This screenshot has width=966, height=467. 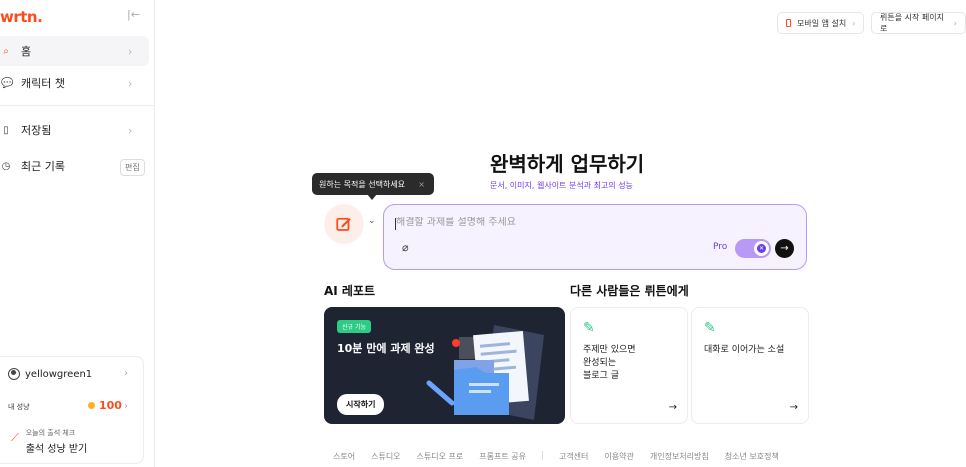 I want to click on suggest-card-blog: ✎ 주제만 있으면 완성되는 블로그 글 →, so click(x=629, y=365).